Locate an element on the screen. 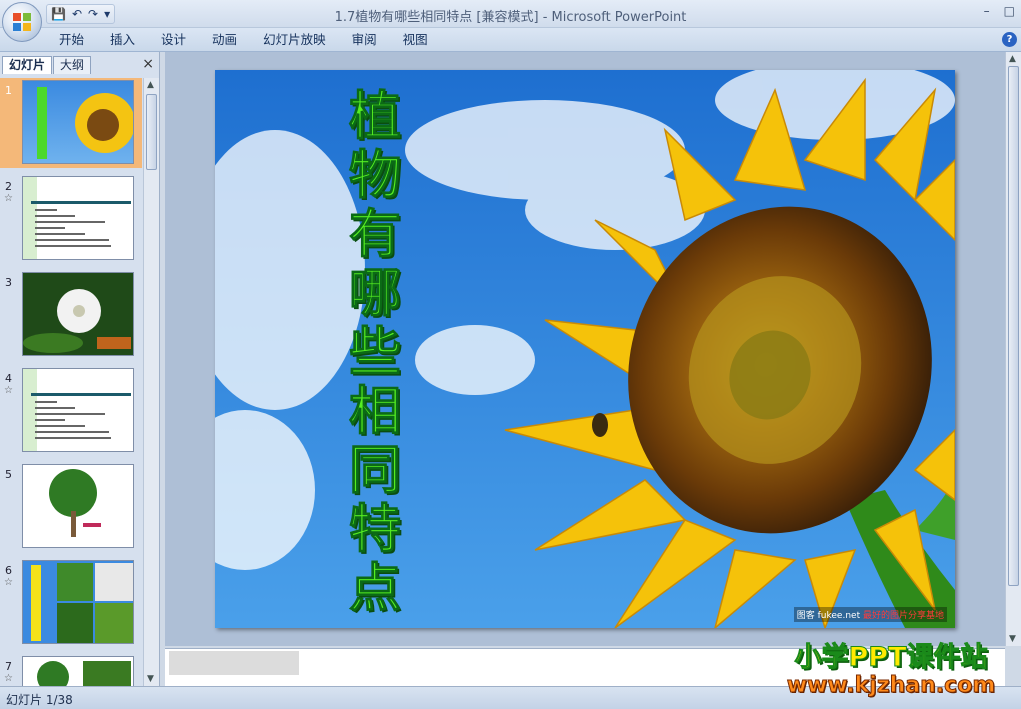 The height and width of the screenshot is (709, 1021). minimize-button: – is located at coordinates (987, 11).